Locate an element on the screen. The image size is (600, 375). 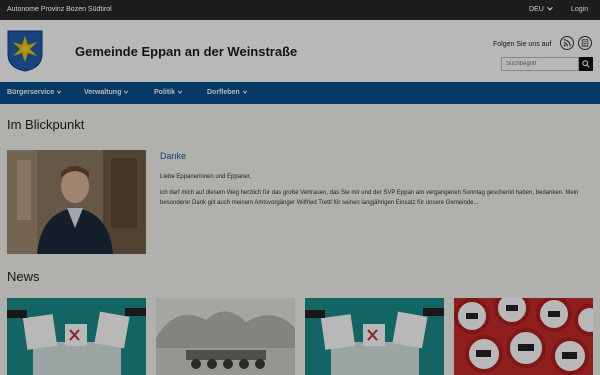
nav-item-politik: Politik is located at coordinates (168, 92).